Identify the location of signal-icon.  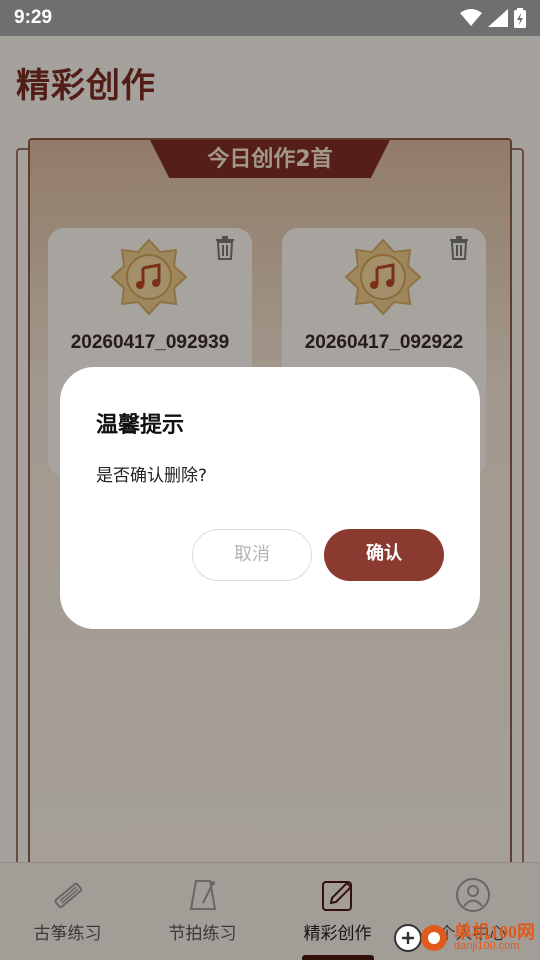
(498, 18).